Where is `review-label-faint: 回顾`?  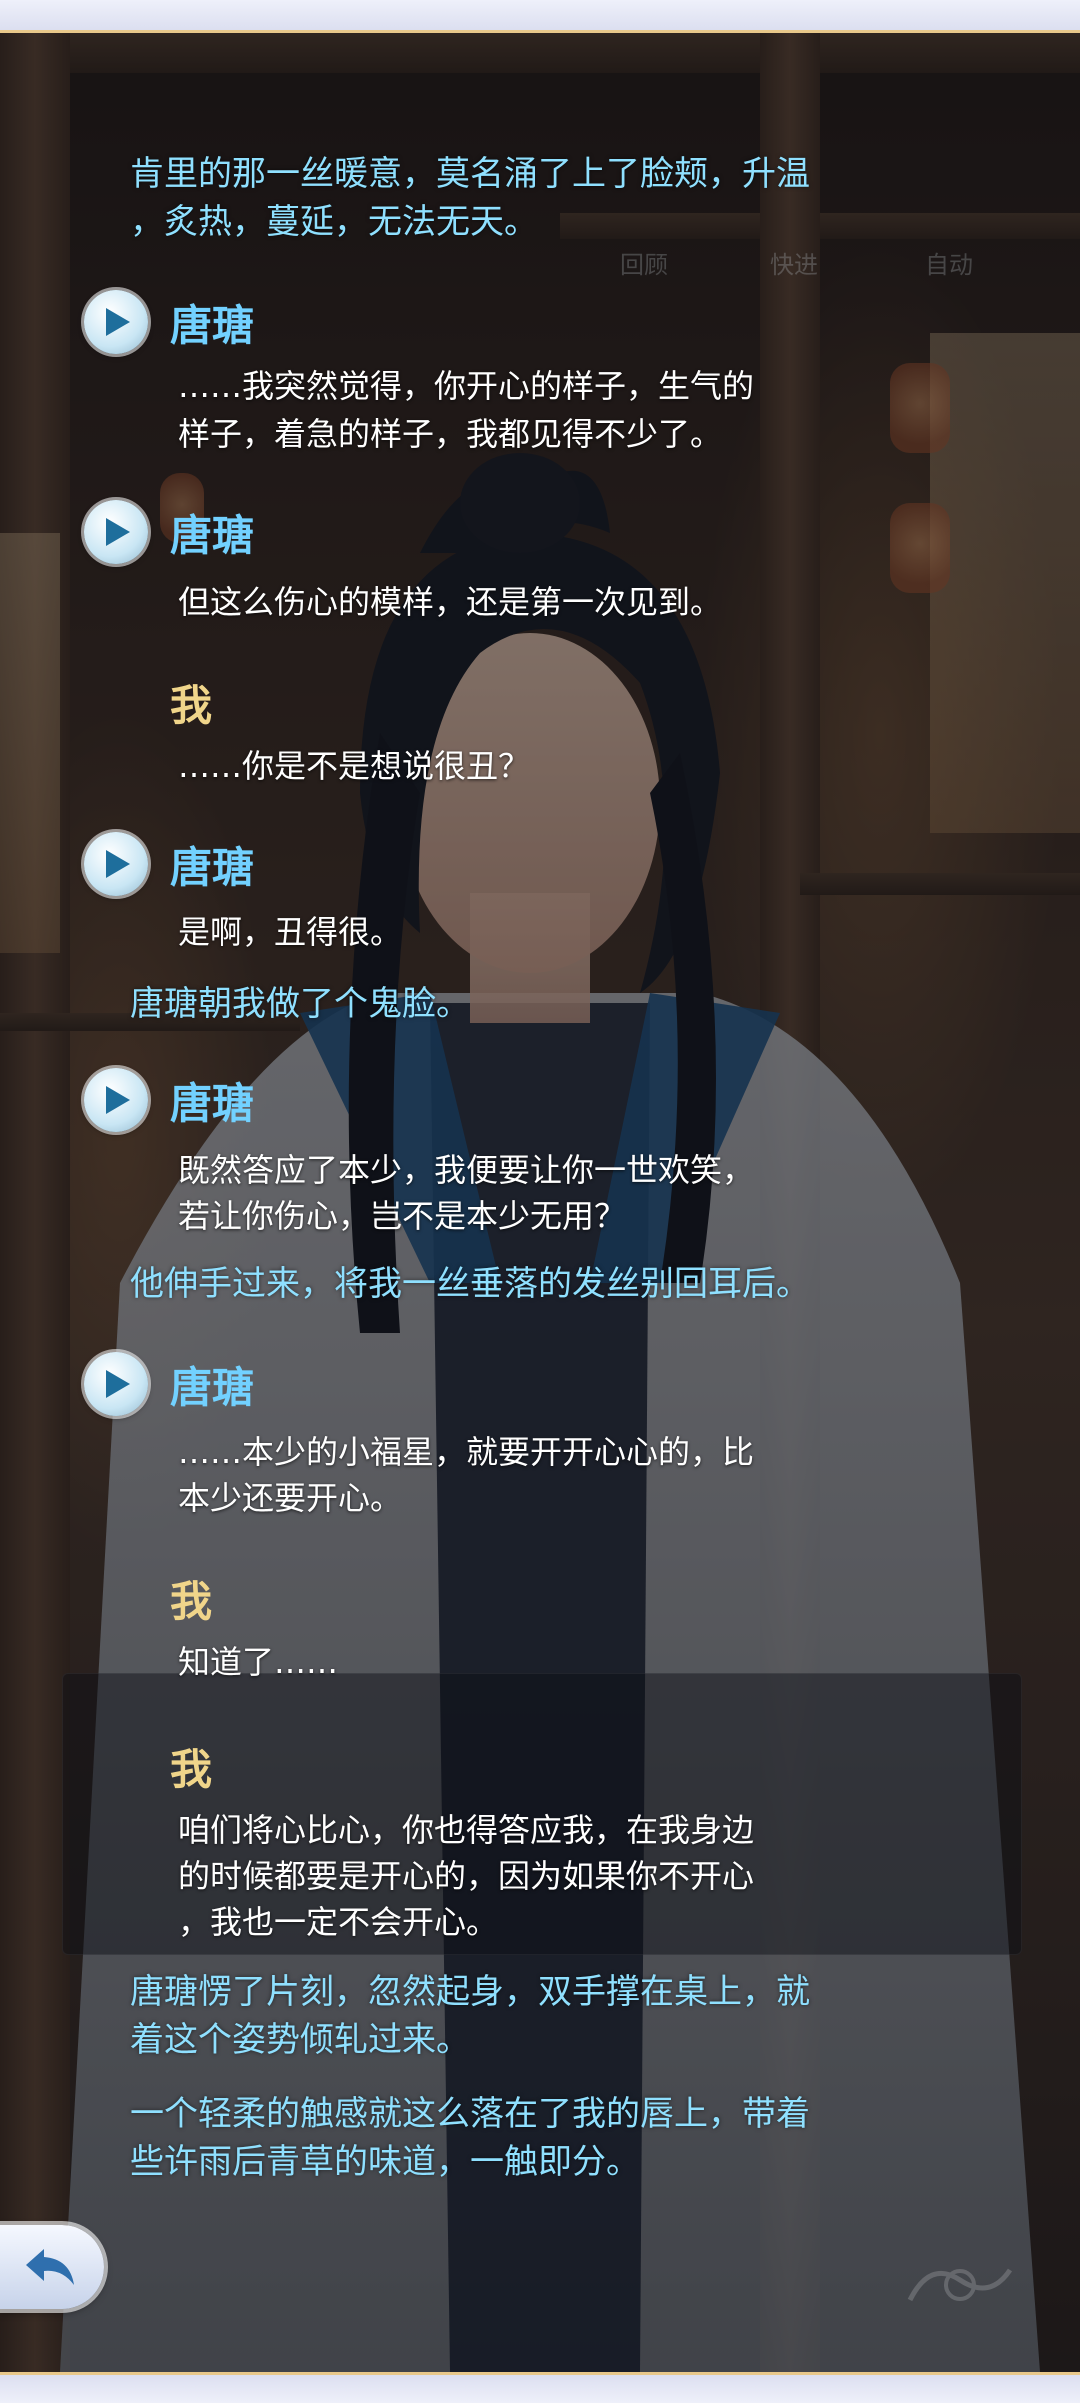 review-label-faint: 回顾 is located at coordinates (644, 265).